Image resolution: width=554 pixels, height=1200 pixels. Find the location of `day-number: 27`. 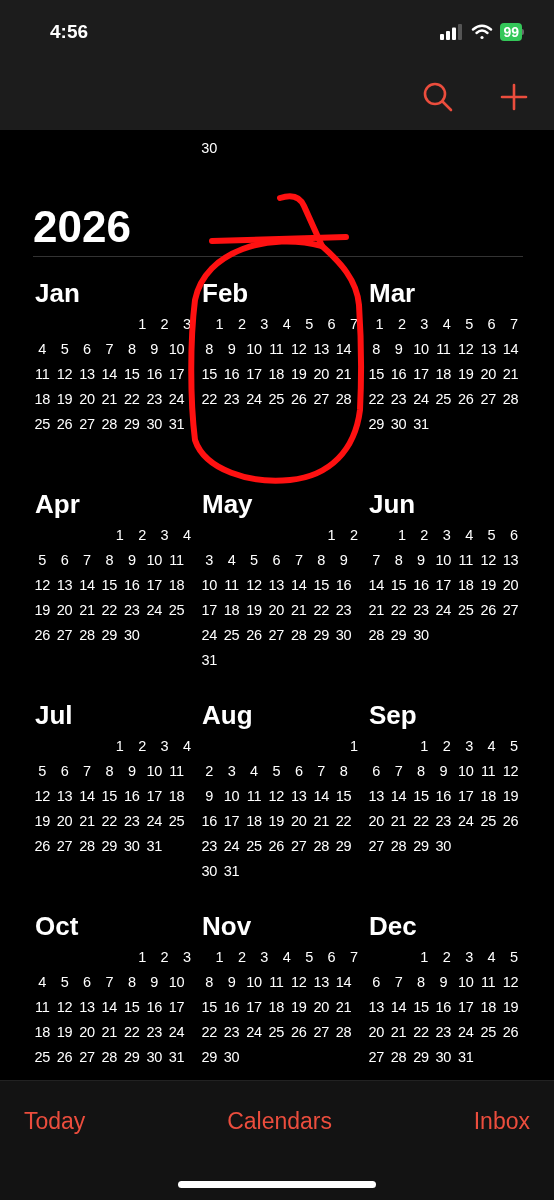

day-number: 27 is located at coordinates (87, 1057).